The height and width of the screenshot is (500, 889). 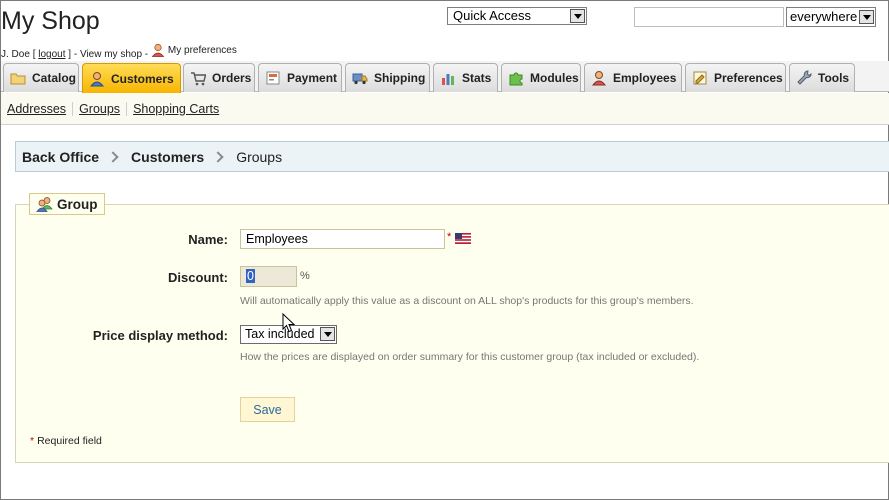 I want to click on tab-payment: Payment, so click(x=300, y=77).